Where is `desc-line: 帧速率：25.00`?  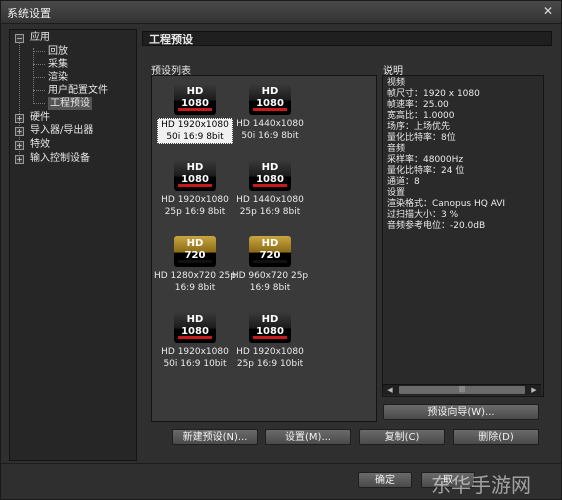
desc-line: 帧速率：25.00 is located at coordinates (418, 105).